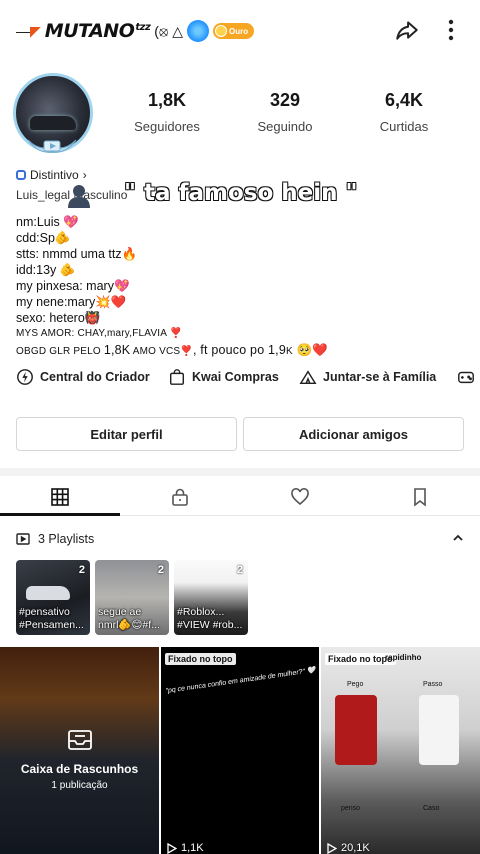 Image resolution: width=480 pixels, height=854 pixels. I want to click on video-caption: Passo, so click(433, 684).